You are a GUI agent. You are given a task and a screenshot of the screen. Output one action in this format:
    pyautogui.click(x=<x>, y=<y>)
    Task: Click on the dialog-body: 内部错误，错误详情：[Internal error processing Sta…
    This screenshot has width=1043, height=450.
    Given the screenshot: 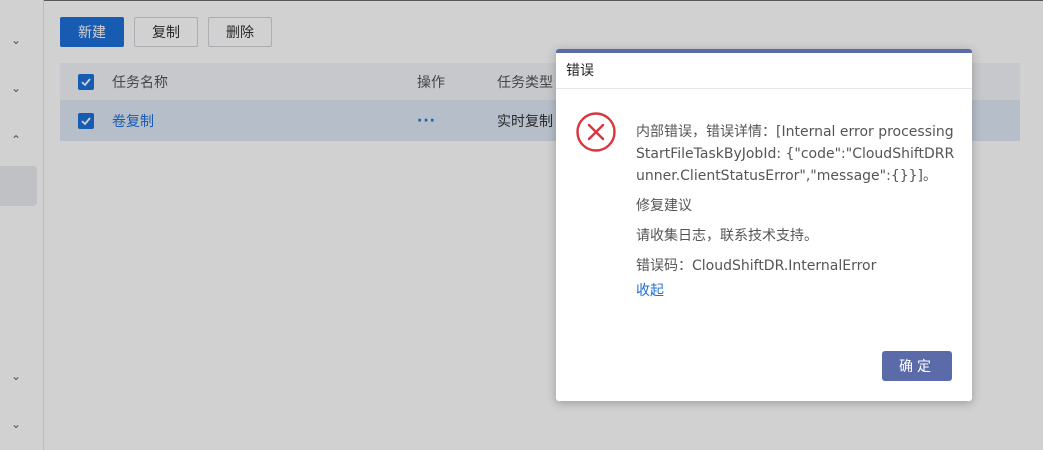 What is the action you would take?
    pyautogui.click(x=796, y=215)
    